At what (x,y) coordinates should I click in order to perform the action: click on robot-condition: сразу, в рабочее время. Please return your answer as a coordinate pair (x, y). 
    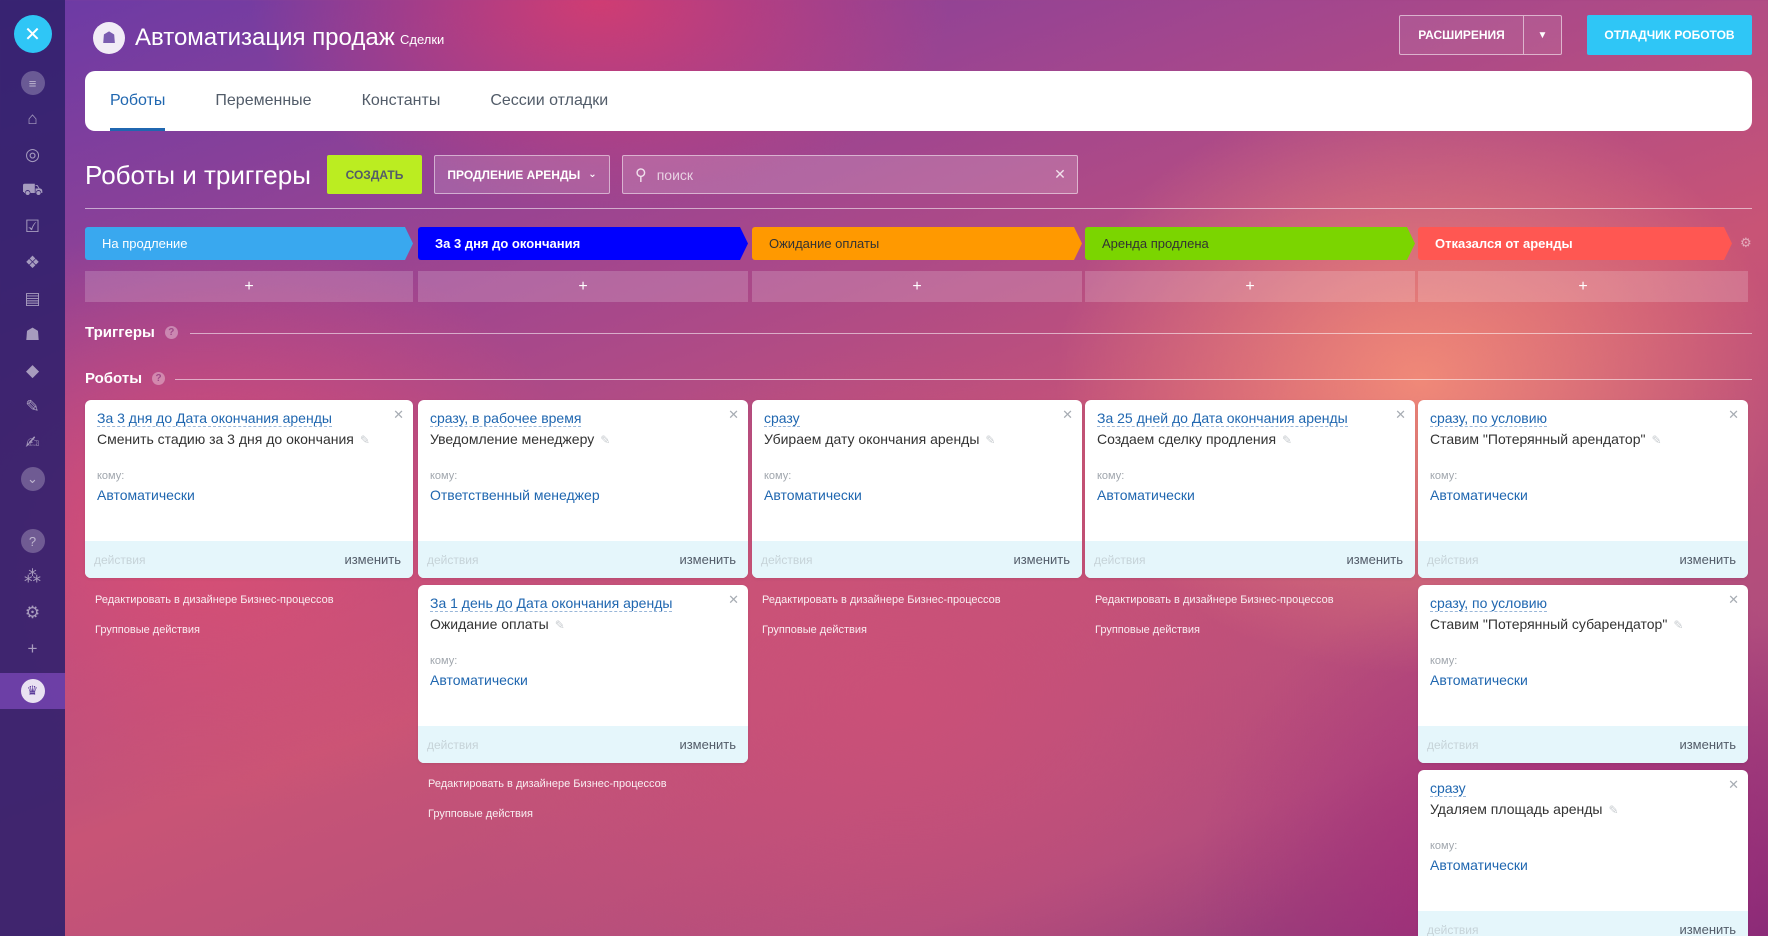
    Looking at the image, I should click on (506, 418).